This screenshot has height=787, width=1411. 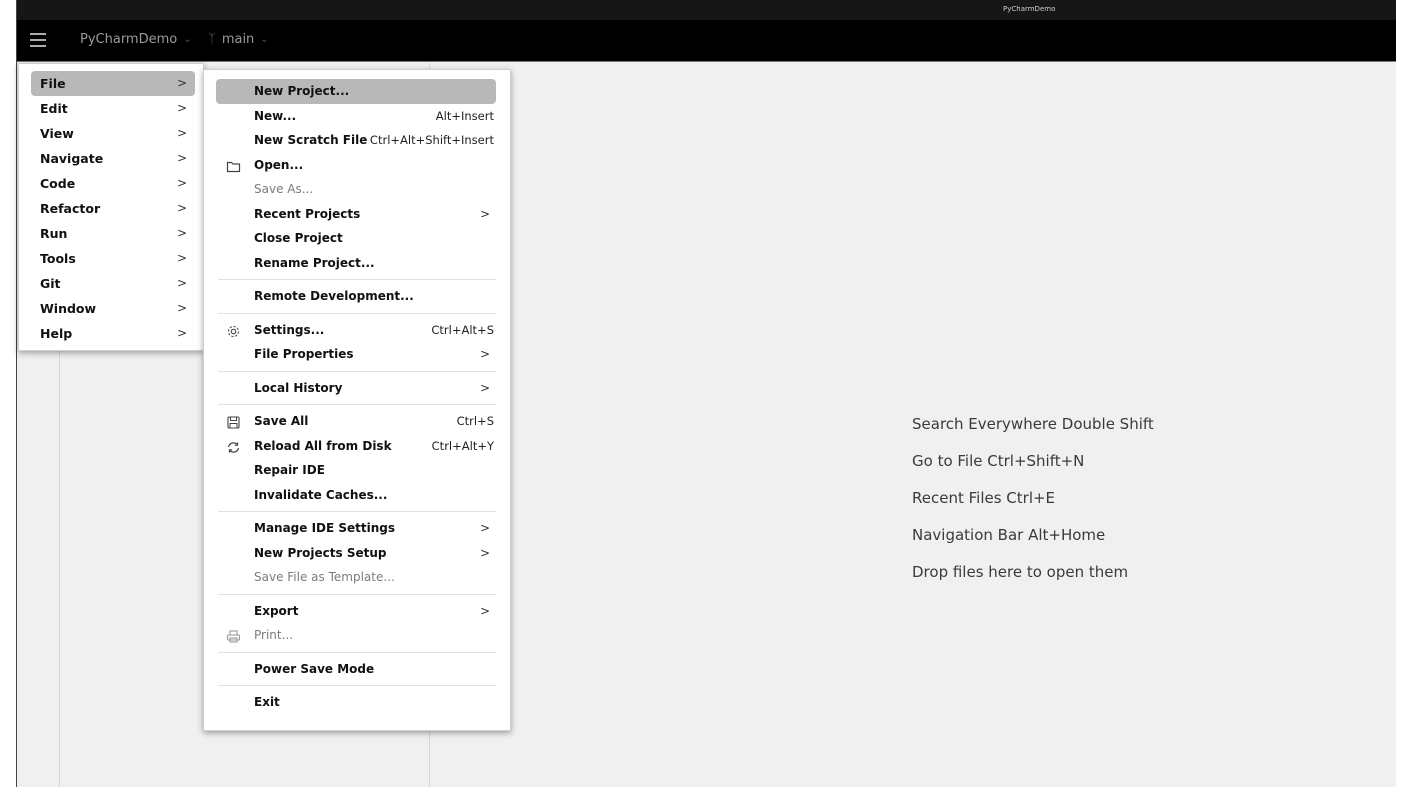 What do you see at coordinates (113, 233) in the screenshot?
I see `menu-item-run: Run >` at bounding box center [113, 233].